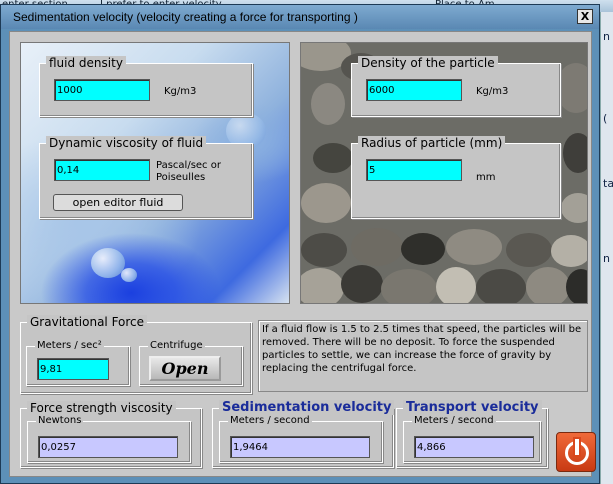 The width and height of the screenshot is (613, 484). Describe the element at coordinates (472, 407) in the screenshot. I see `transport-velocity-legend: Transport velocity` at that location.